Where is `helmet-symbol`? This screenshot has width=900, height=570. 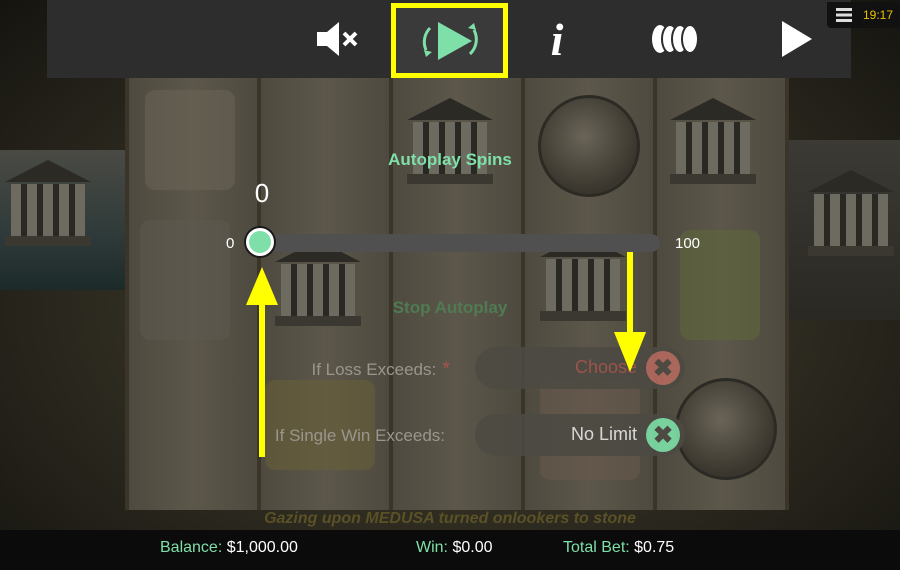 helmet-symbol is located at coordinates (320, 425).